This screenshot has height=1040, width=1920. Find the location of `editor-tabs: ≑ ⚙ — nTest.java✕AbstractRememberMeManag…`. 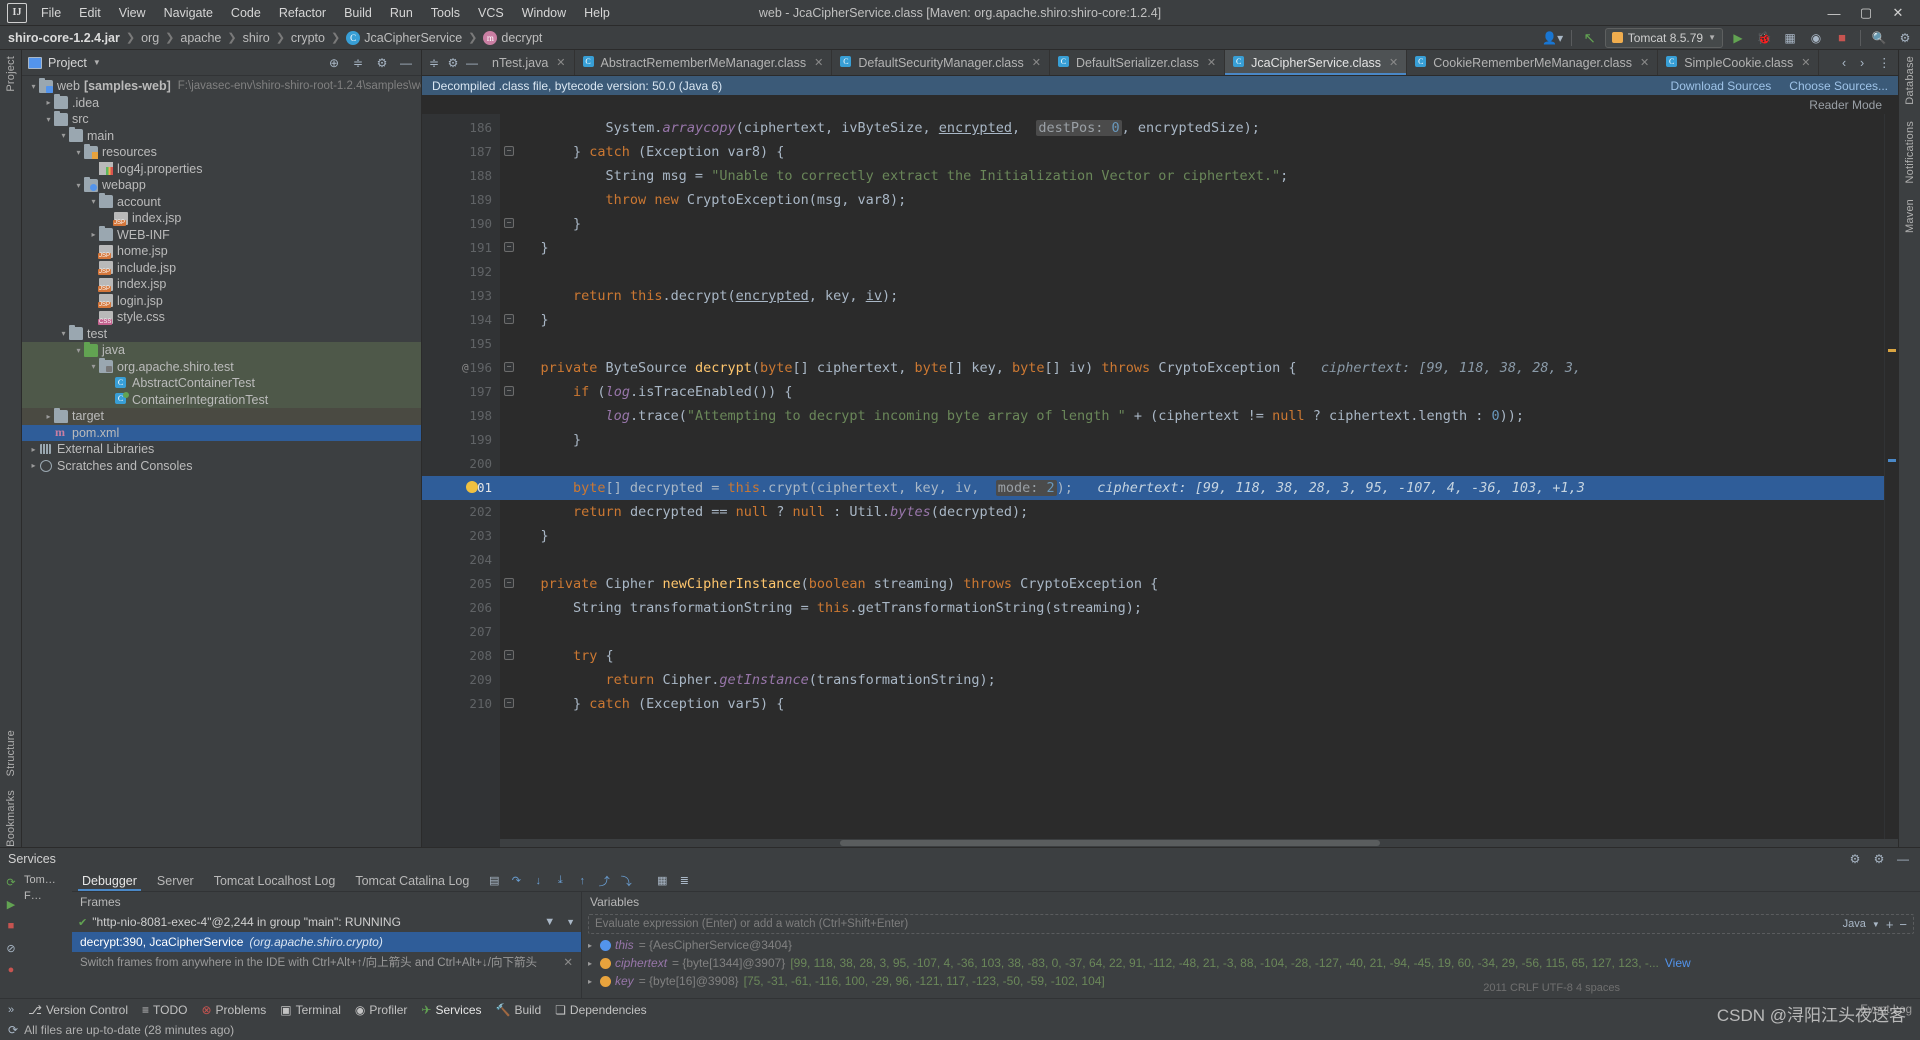

editor-tabs: ≑ ⚙ — nTest.java✕AbstractRememberMeManag… is located at coordinates (1160, 63).